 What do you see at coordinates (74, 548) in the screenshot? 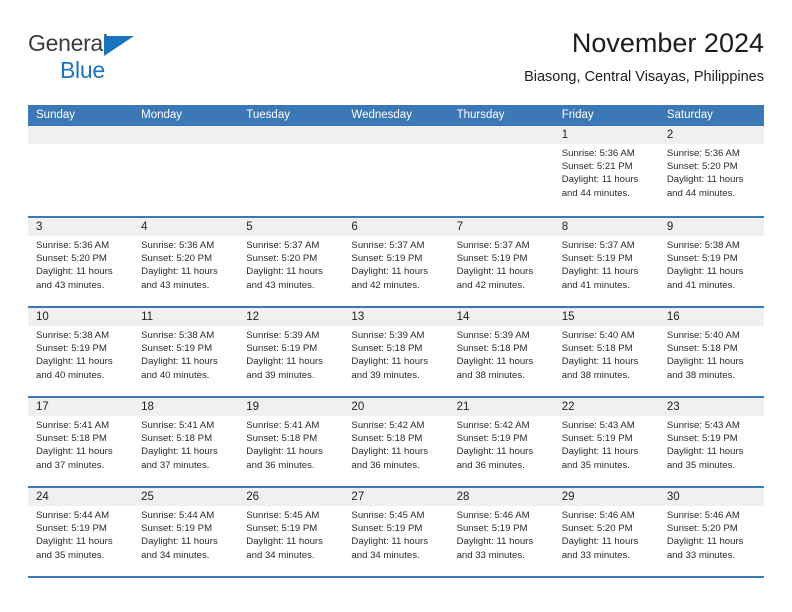
I see `daylight-text: Daylight: 11 hours and 35 minutes.` at bounding box center [74, 548].